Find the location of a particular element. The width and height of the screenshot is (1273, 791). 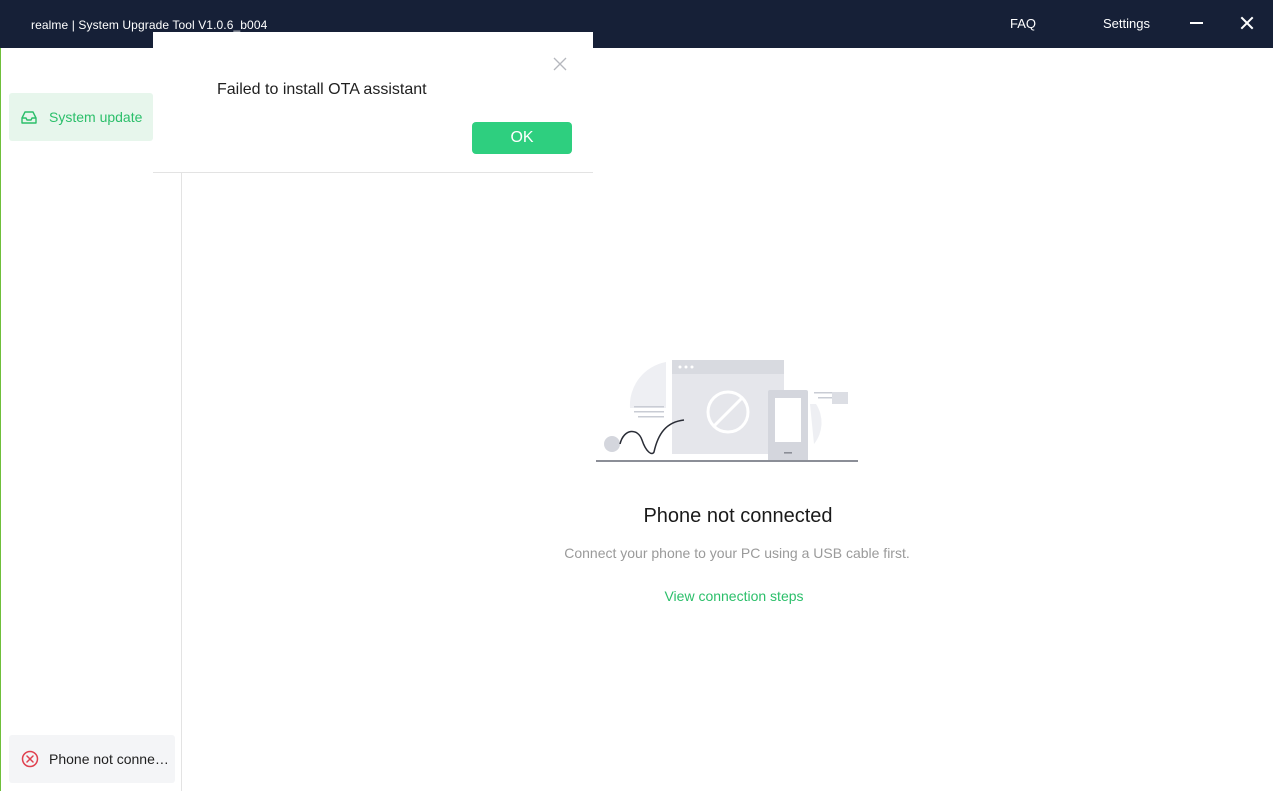

connection-status-chip: Phone not connected is located at coordinates (92, 759).